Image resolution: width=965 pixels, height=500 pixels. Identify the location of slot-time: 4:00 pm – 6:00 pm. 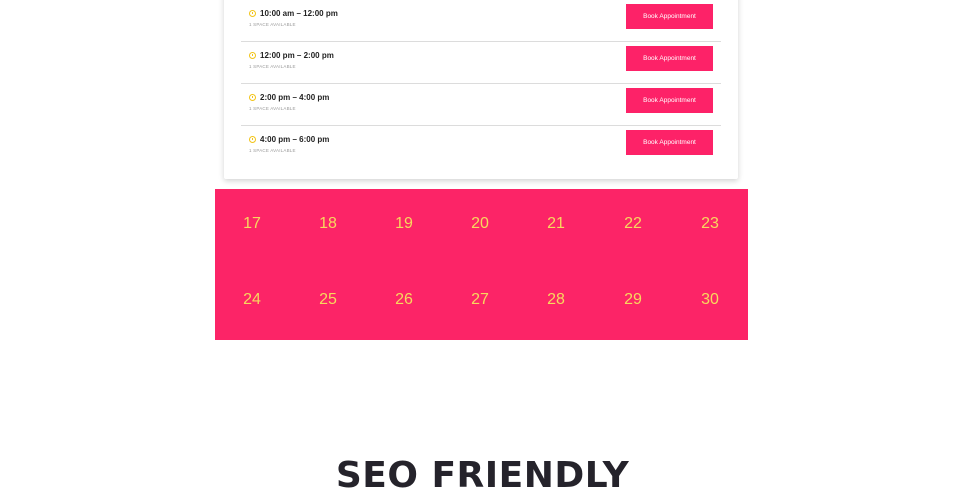
(289, 139).